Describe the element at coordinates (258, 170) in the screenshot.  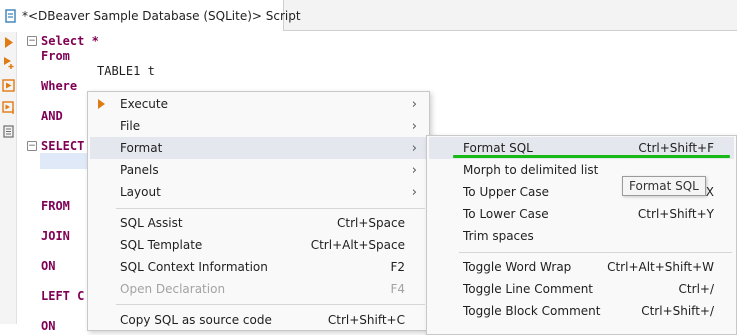
I see `menu-item-panels: Panels ›` at that location.